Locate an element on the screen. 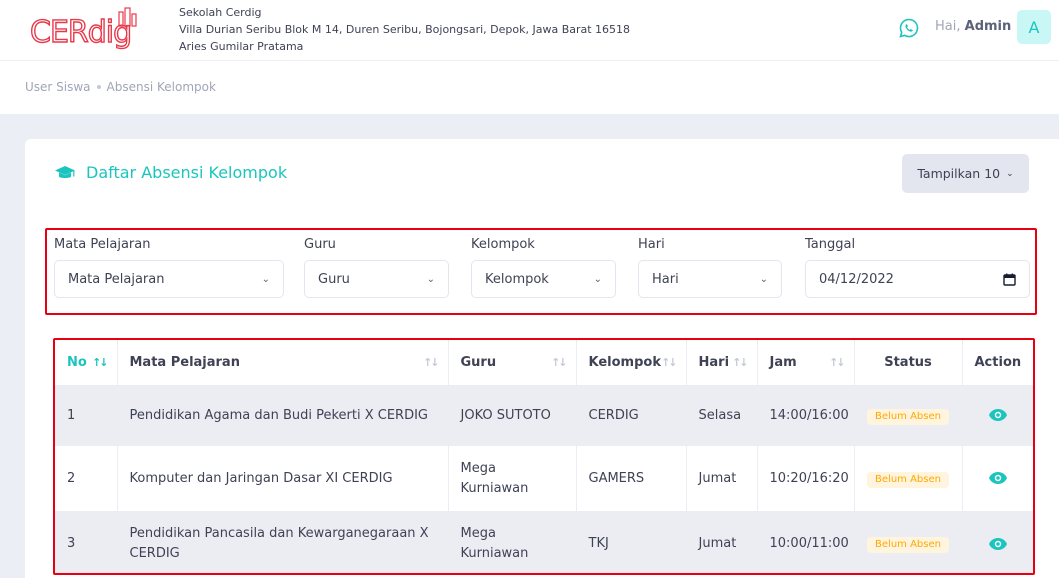 The image size is (1059, 578). filter-tanggal: Tanggal 04/12/2022 is located at coordinates (917, 267).